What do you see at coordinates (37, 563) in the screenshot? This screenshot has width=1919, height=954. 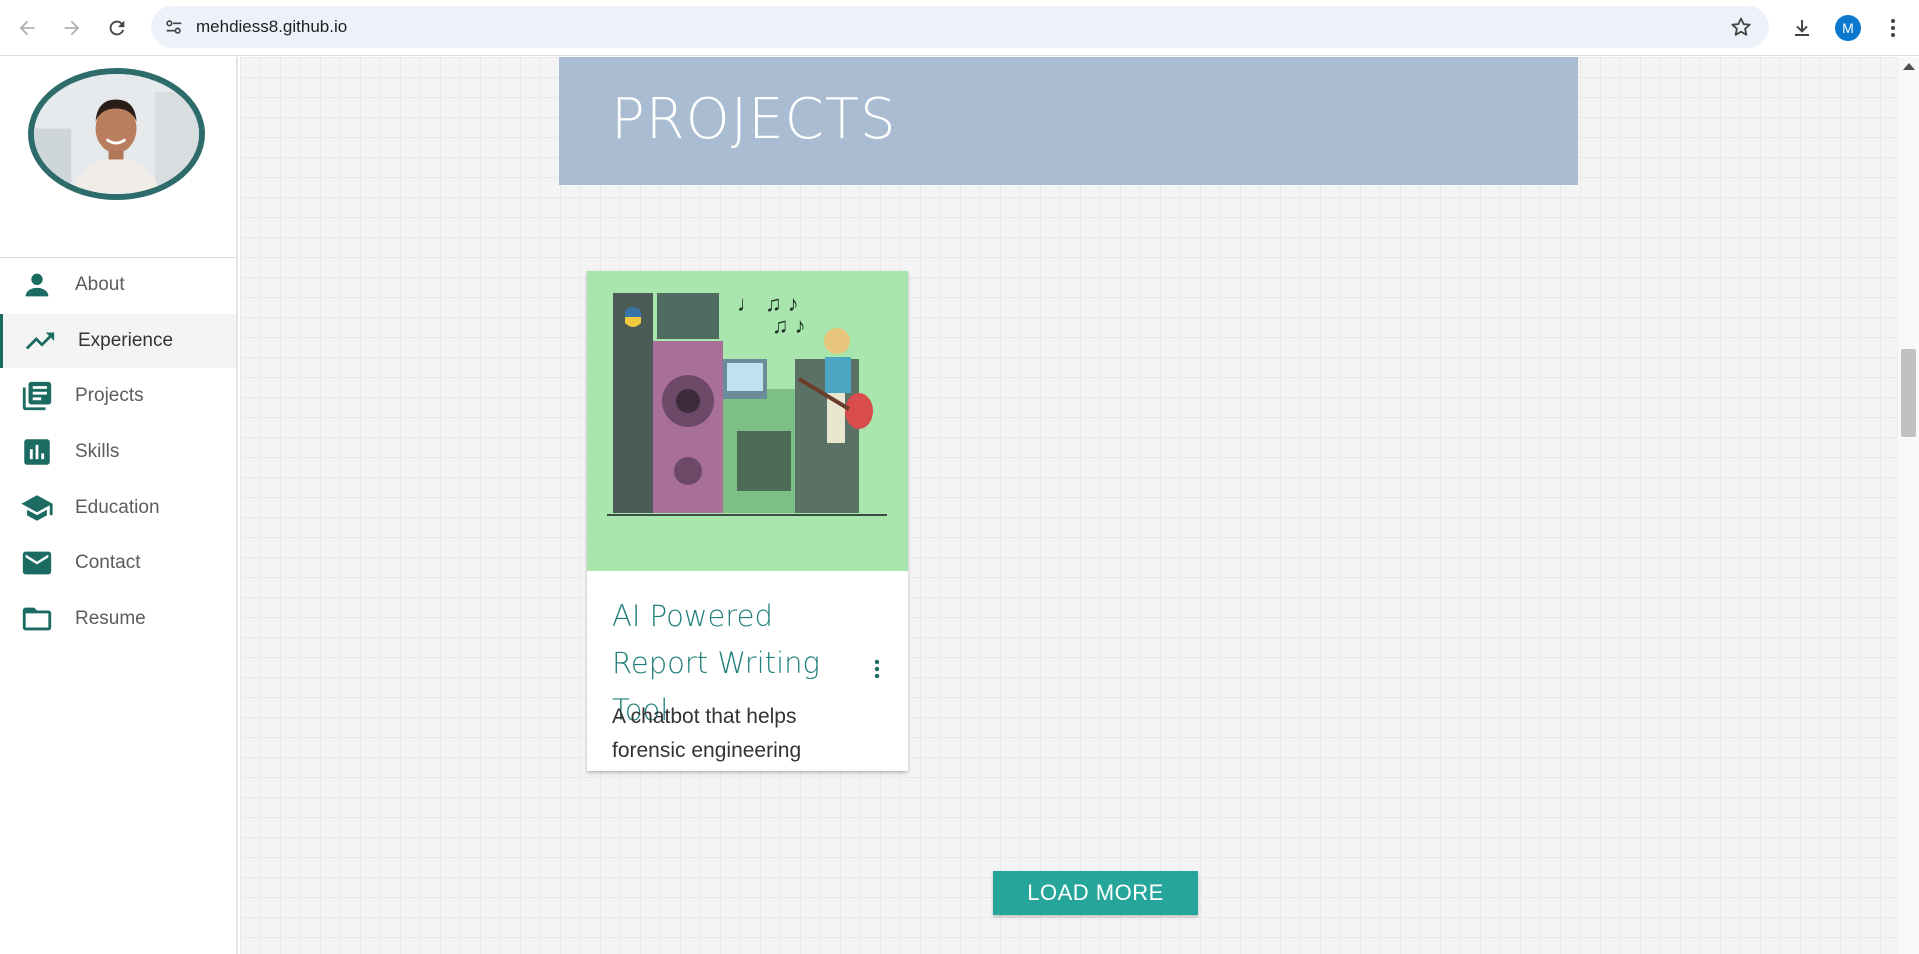 I see `mail-icon` at bounding box center [37, 563].